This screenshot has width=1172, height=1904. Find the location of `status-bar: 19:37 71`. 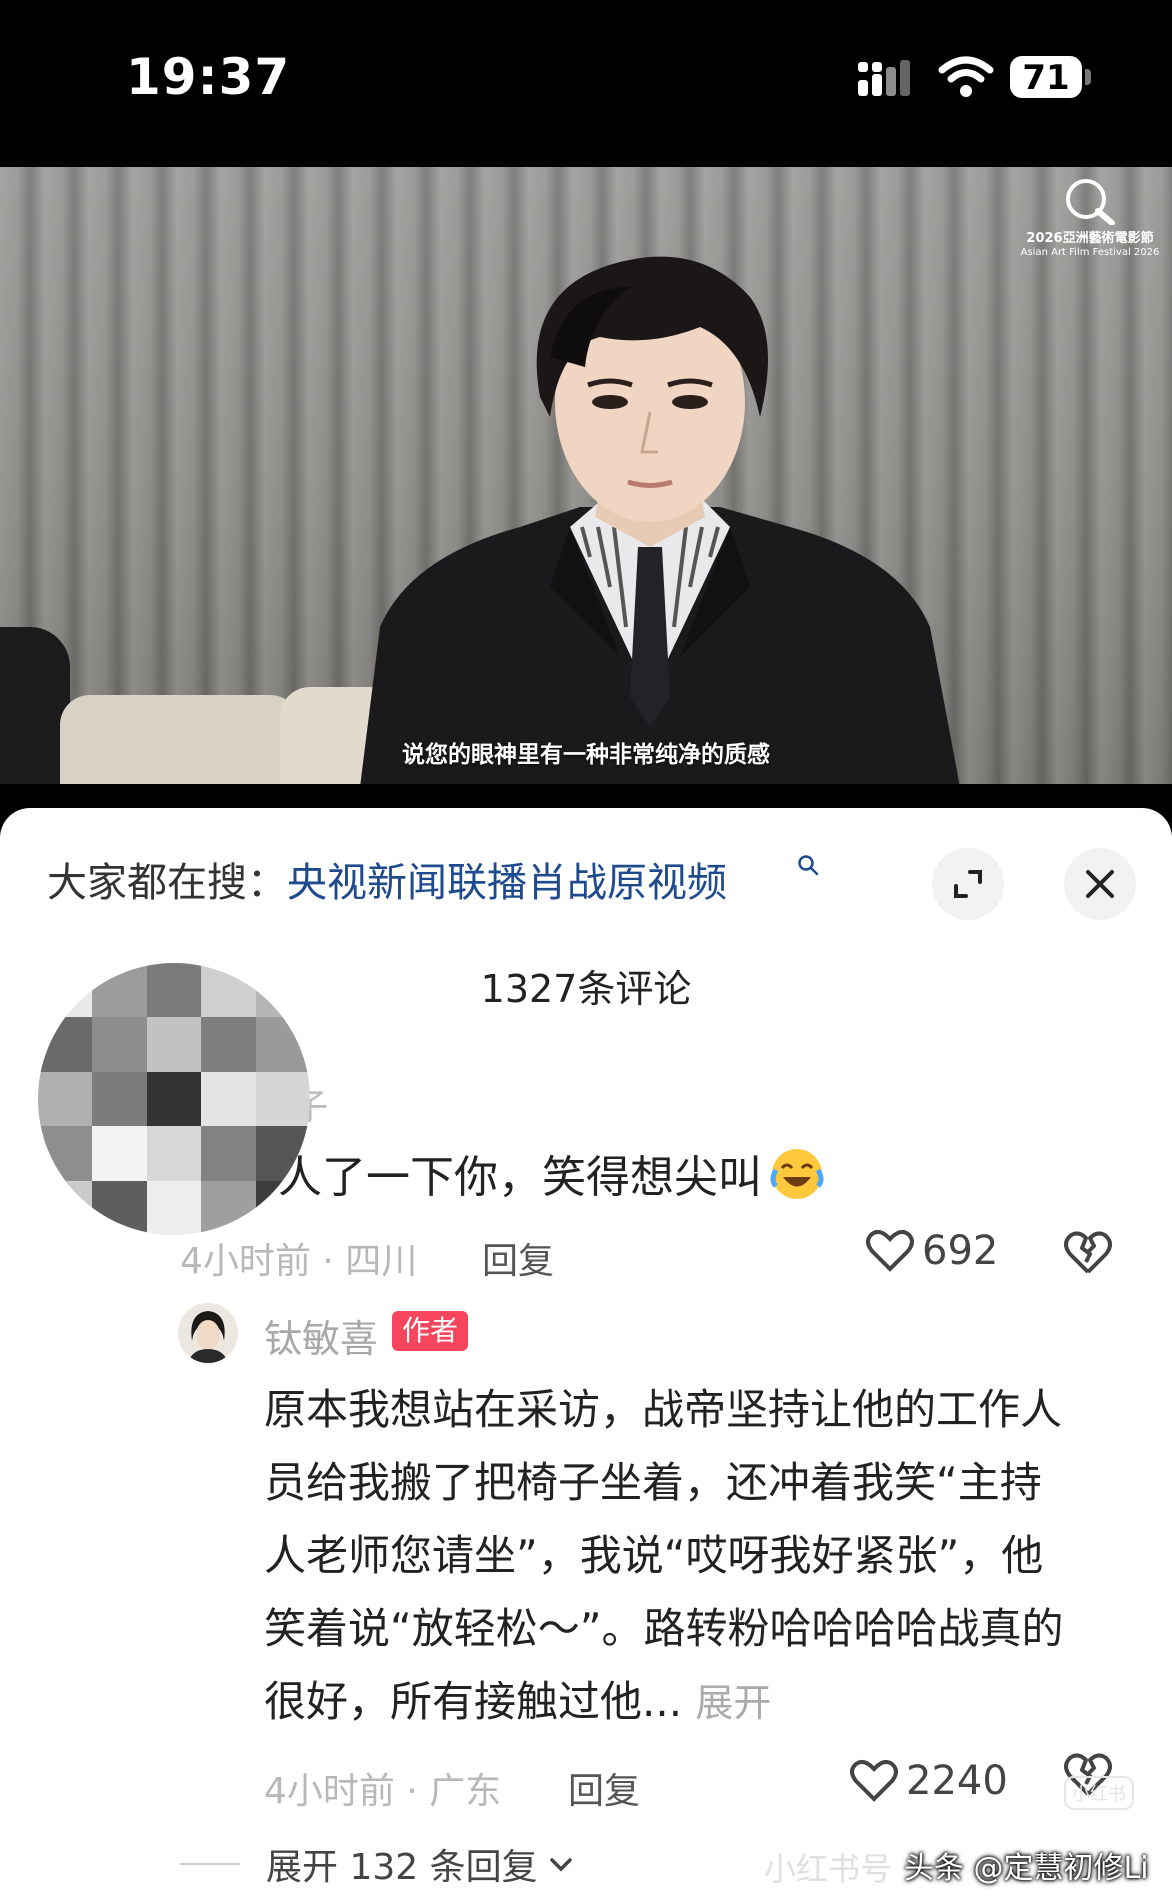

status-bar: 19:37 71 is located at coordinates (586, 83).